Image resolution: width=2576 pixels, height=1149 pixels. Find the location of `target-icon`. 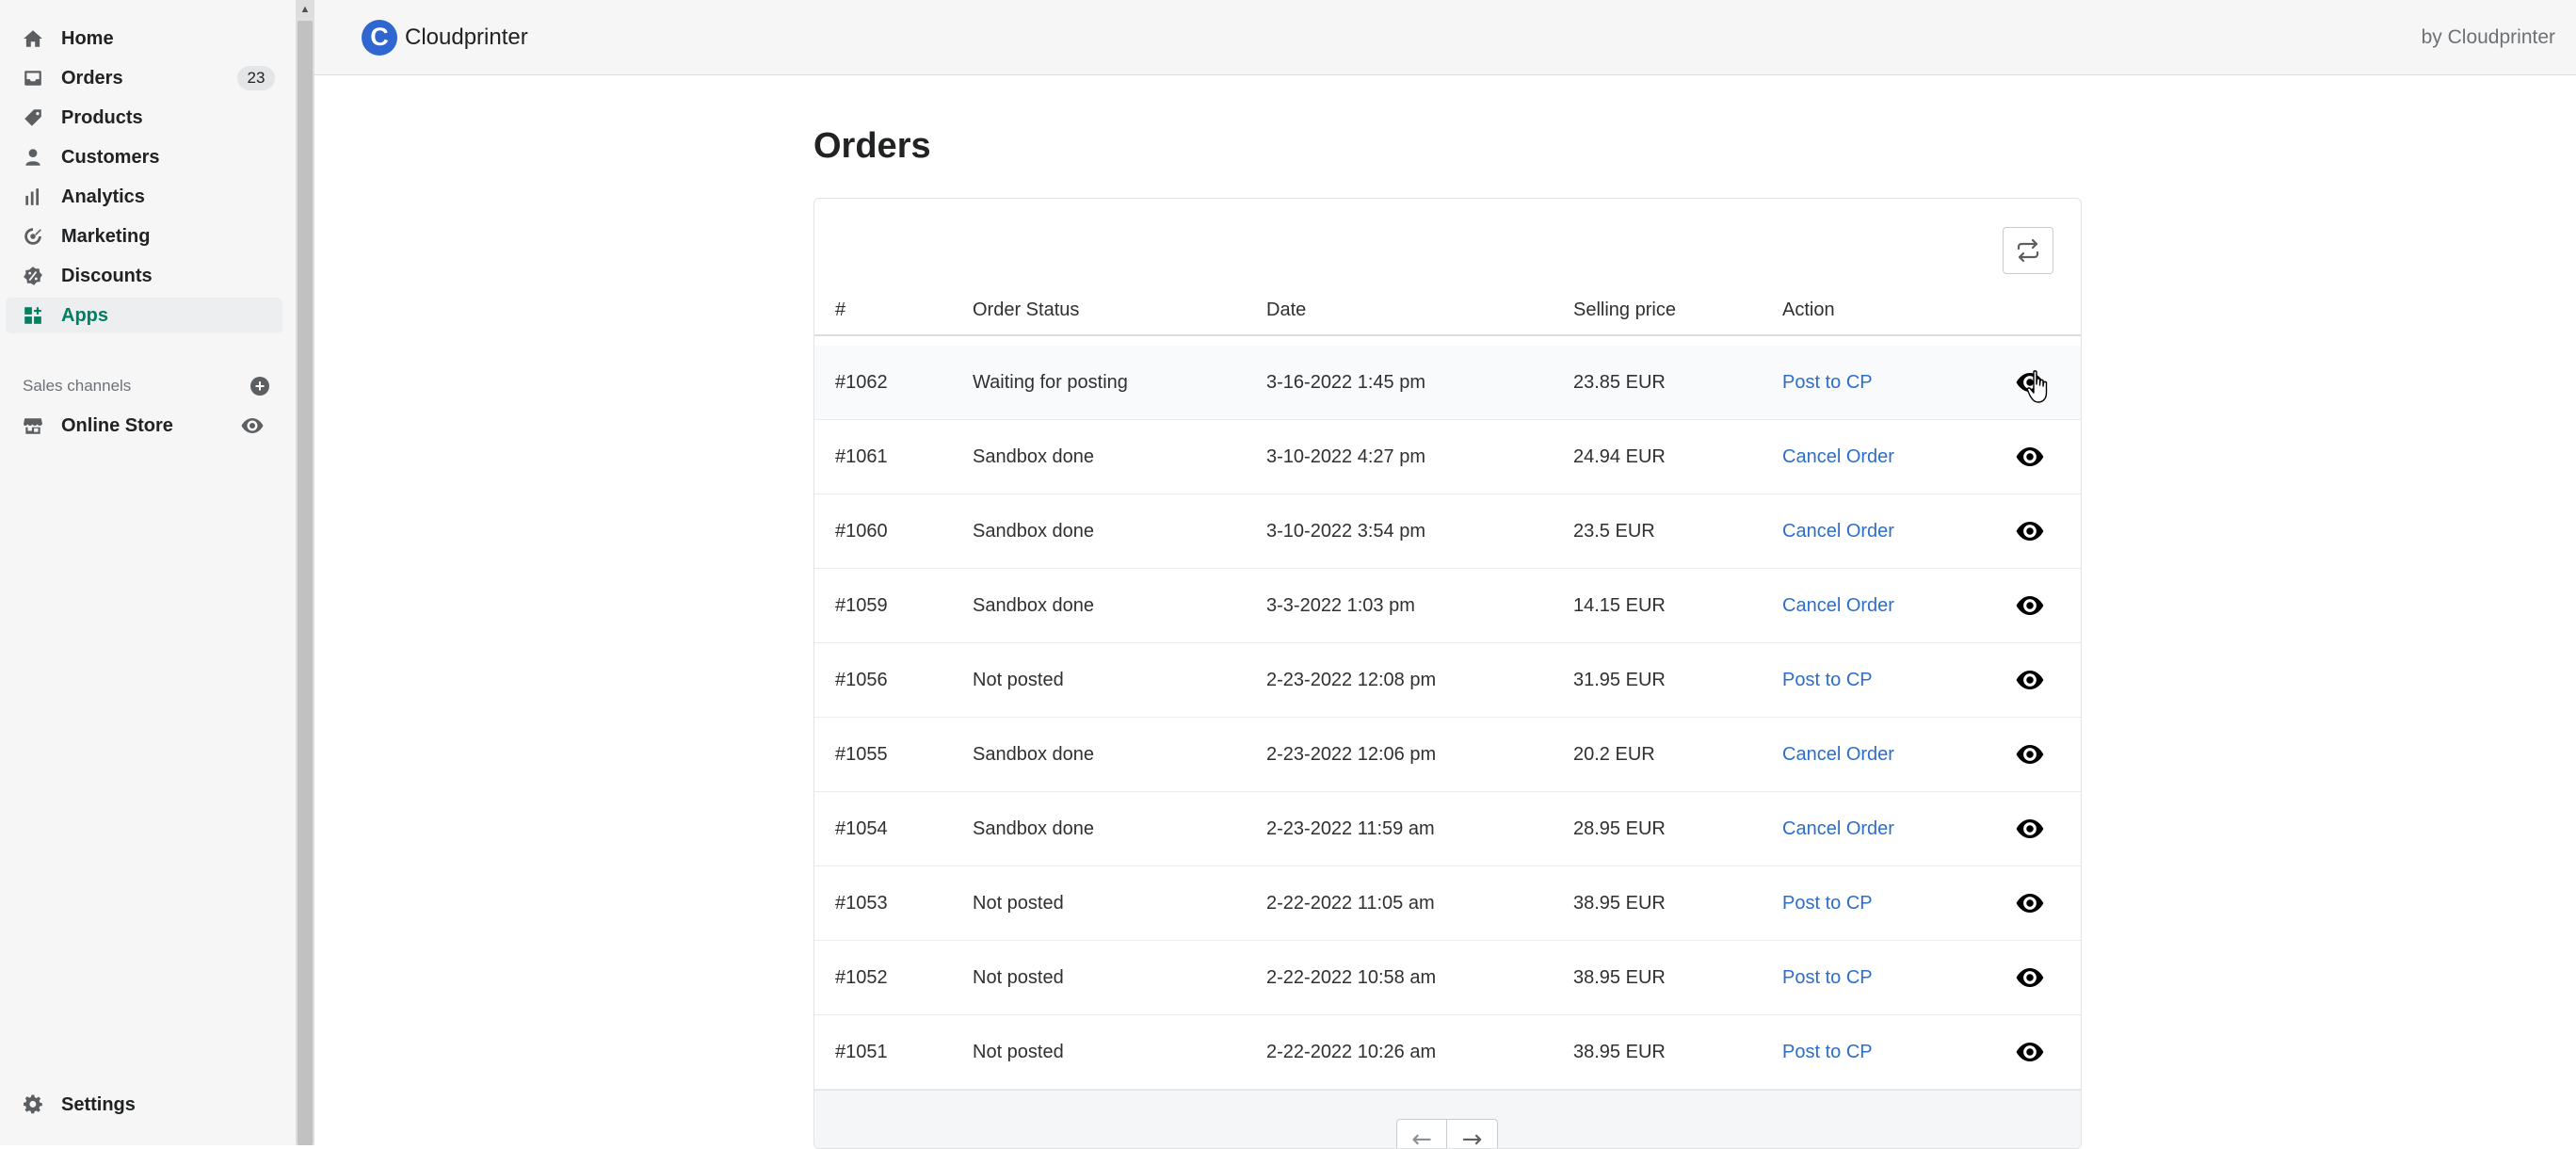

target-icon is located at coordinates (33, 236).